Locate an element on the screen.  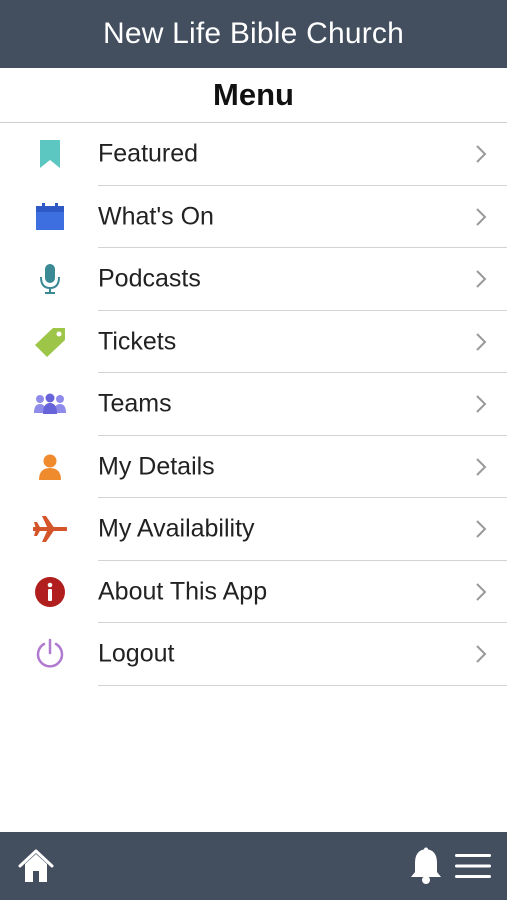
info-icon is located at coordinates (50, 592).